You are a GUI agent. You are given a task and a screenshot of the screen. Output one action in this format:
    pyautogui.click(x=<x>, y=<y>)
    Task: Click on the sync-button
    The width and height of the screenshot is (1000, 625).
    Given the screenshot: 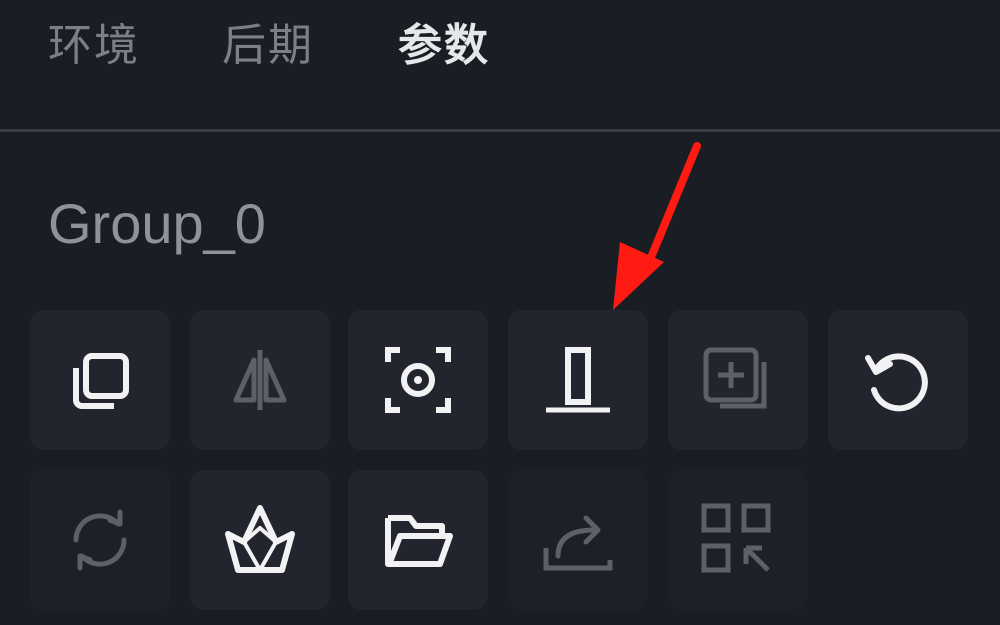 What is the action you would take?
    pyautogui.click(x=100, y=540)
    